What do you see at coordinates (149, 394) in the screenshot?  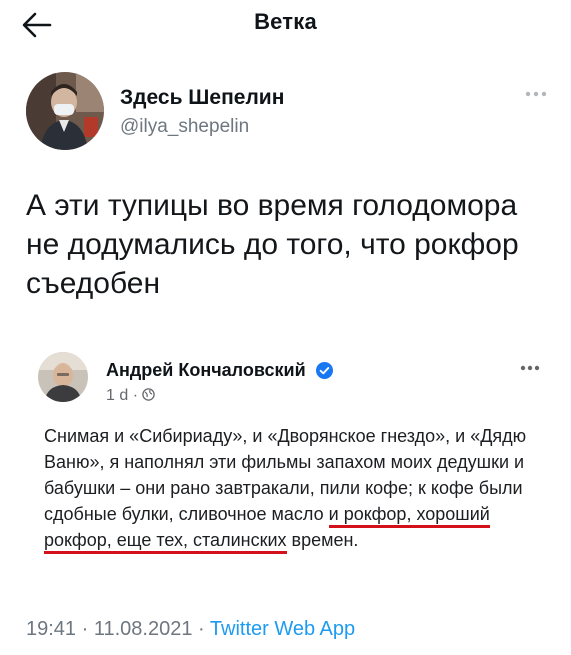 I see `globe-icon` at bounding box center [149, 394].